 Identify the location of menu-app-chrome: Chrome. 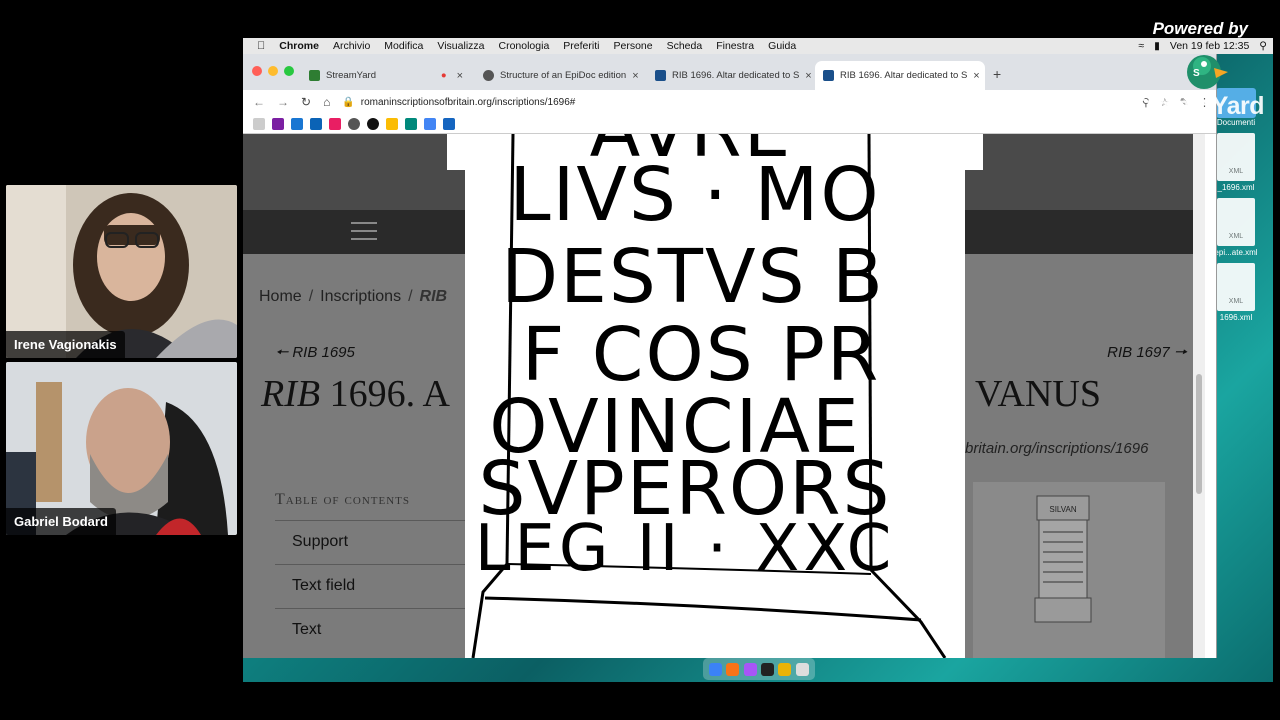
(299, 46).